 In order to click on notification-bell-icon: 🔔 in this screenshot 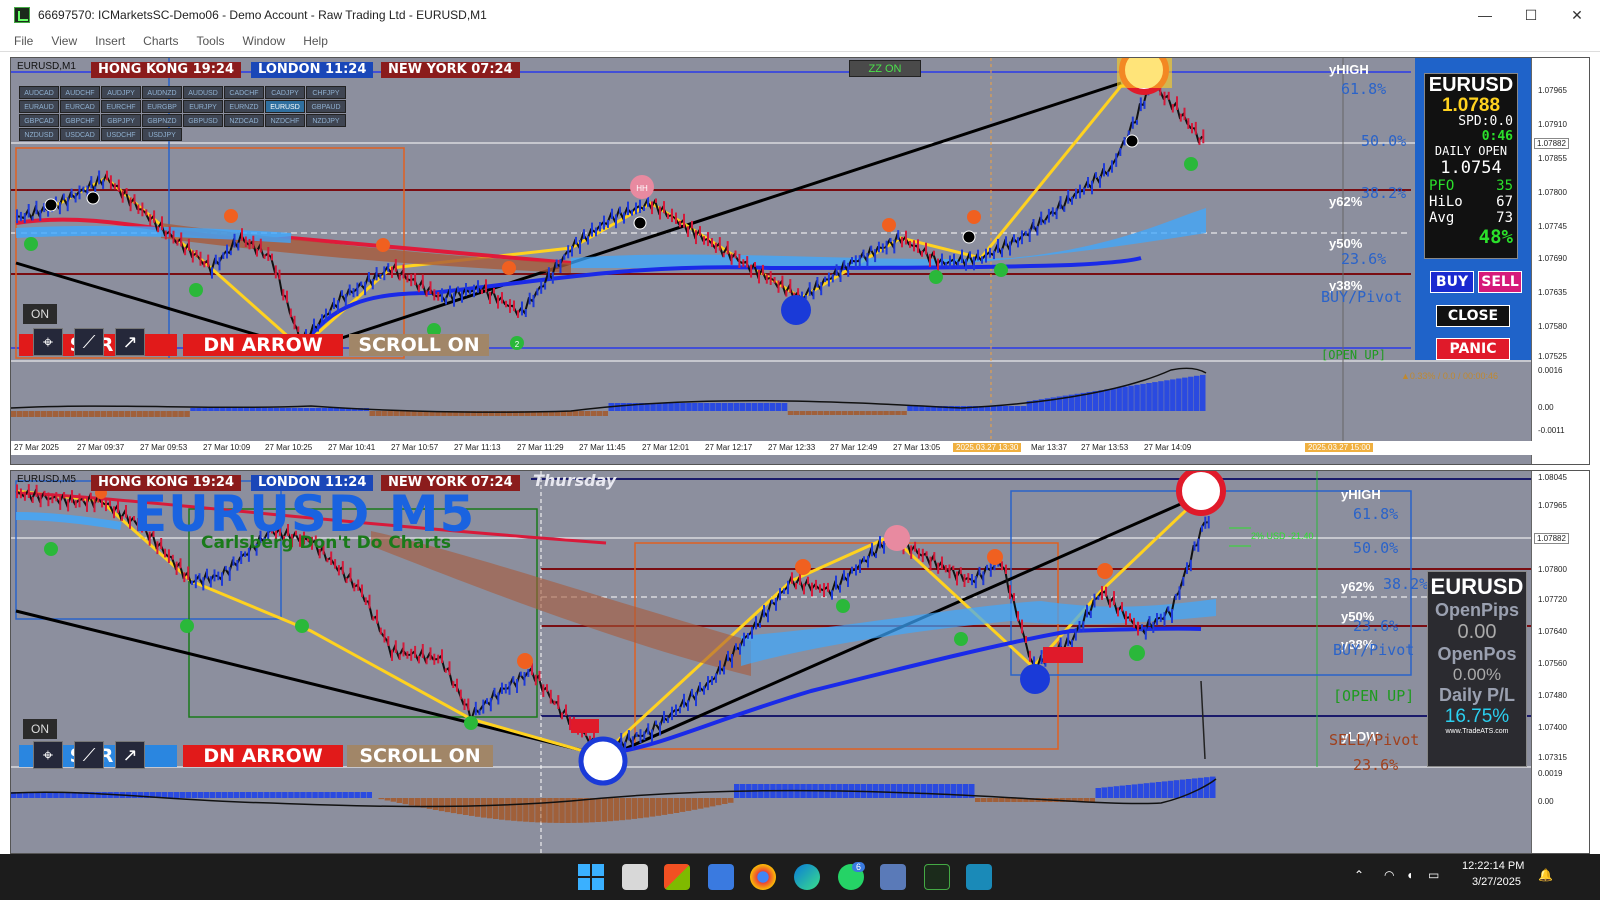, I will do `click(1545, 875)`.